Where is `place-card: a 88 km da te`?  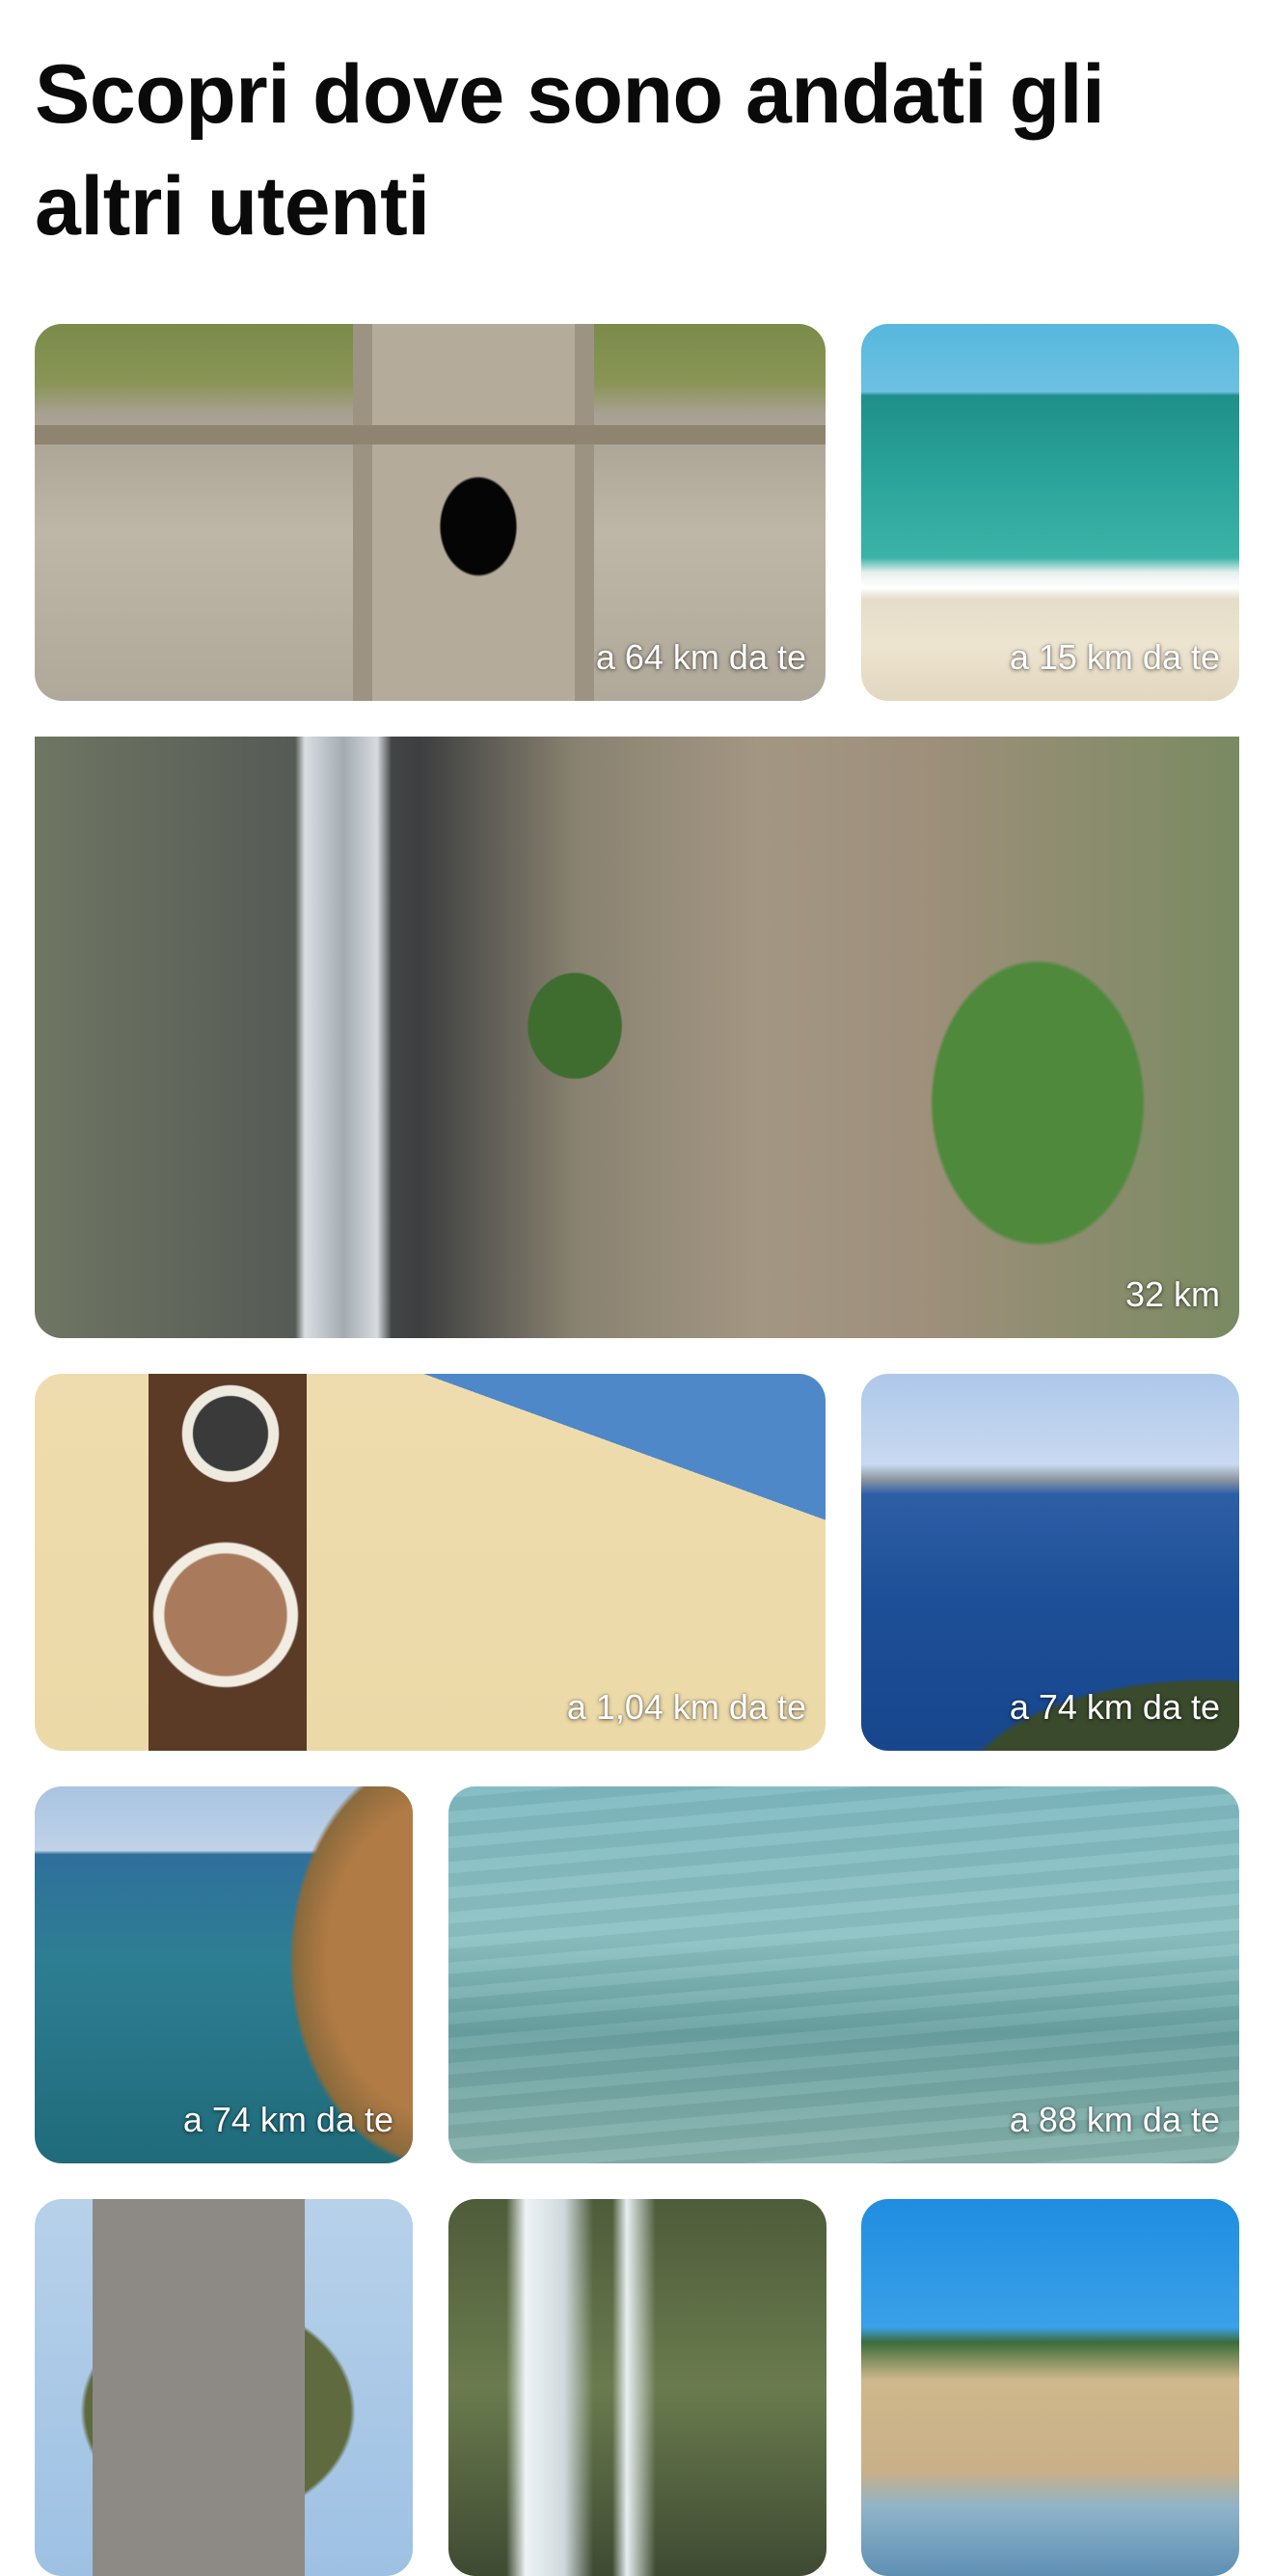
place-card: a 88 km da te is located at coordinates (843, 1975).